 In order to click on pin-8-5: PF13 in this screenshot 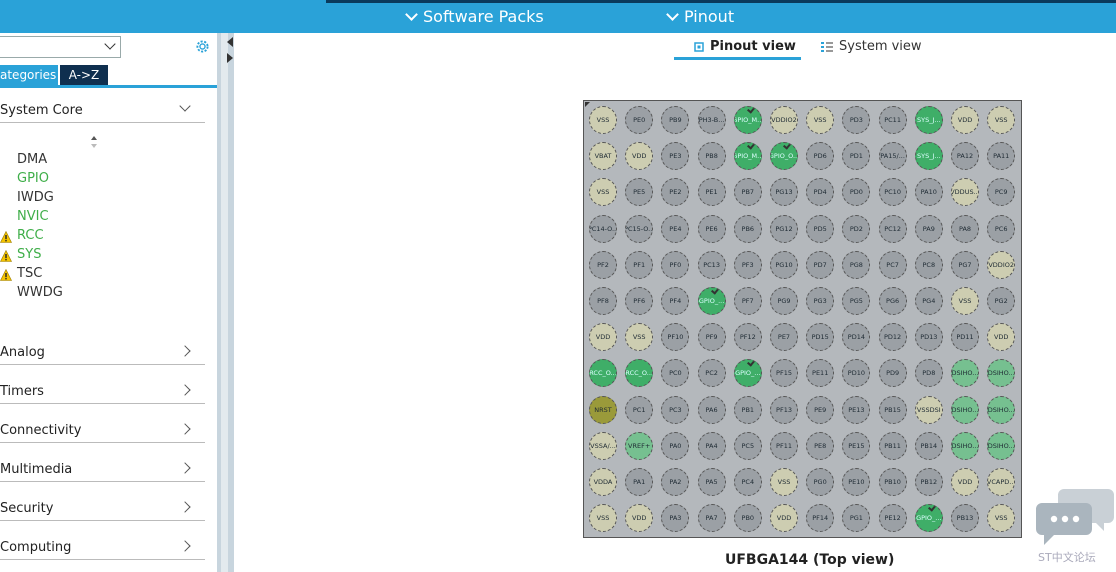, I will do `click(784, 409)`.